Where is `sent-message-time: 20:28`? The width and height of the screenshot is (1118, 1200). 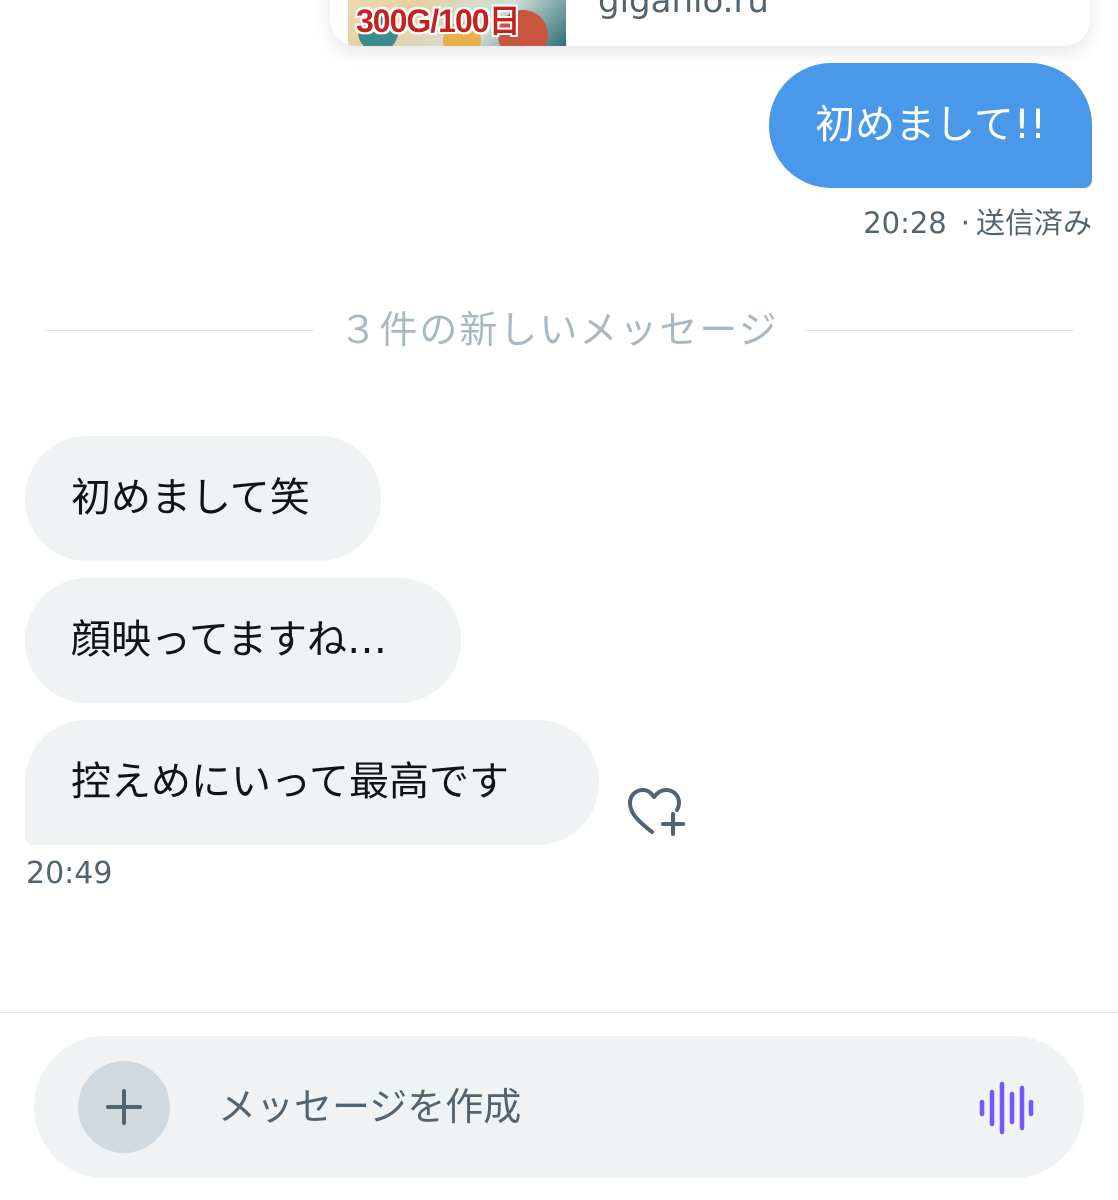 sent-message-time: 20:28 is located at coordinates (905, 223).